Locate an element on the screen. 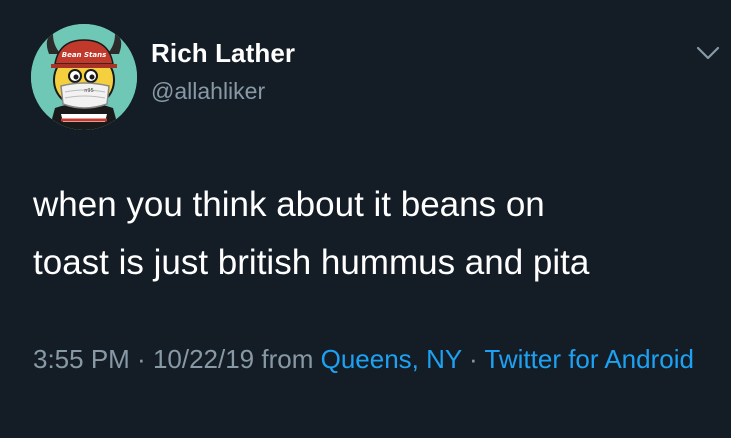 The height and width of the screenshot is (438, 731). cap-logo: Bean Stans is located at coordinates (84, 55).